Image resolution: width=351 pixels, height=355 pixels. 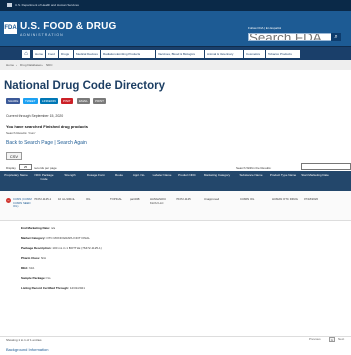 What do you see at coordinates (135, 199) in the screenshot?
I see `cell-appl-no: part348` at bounding box center [135, 199].